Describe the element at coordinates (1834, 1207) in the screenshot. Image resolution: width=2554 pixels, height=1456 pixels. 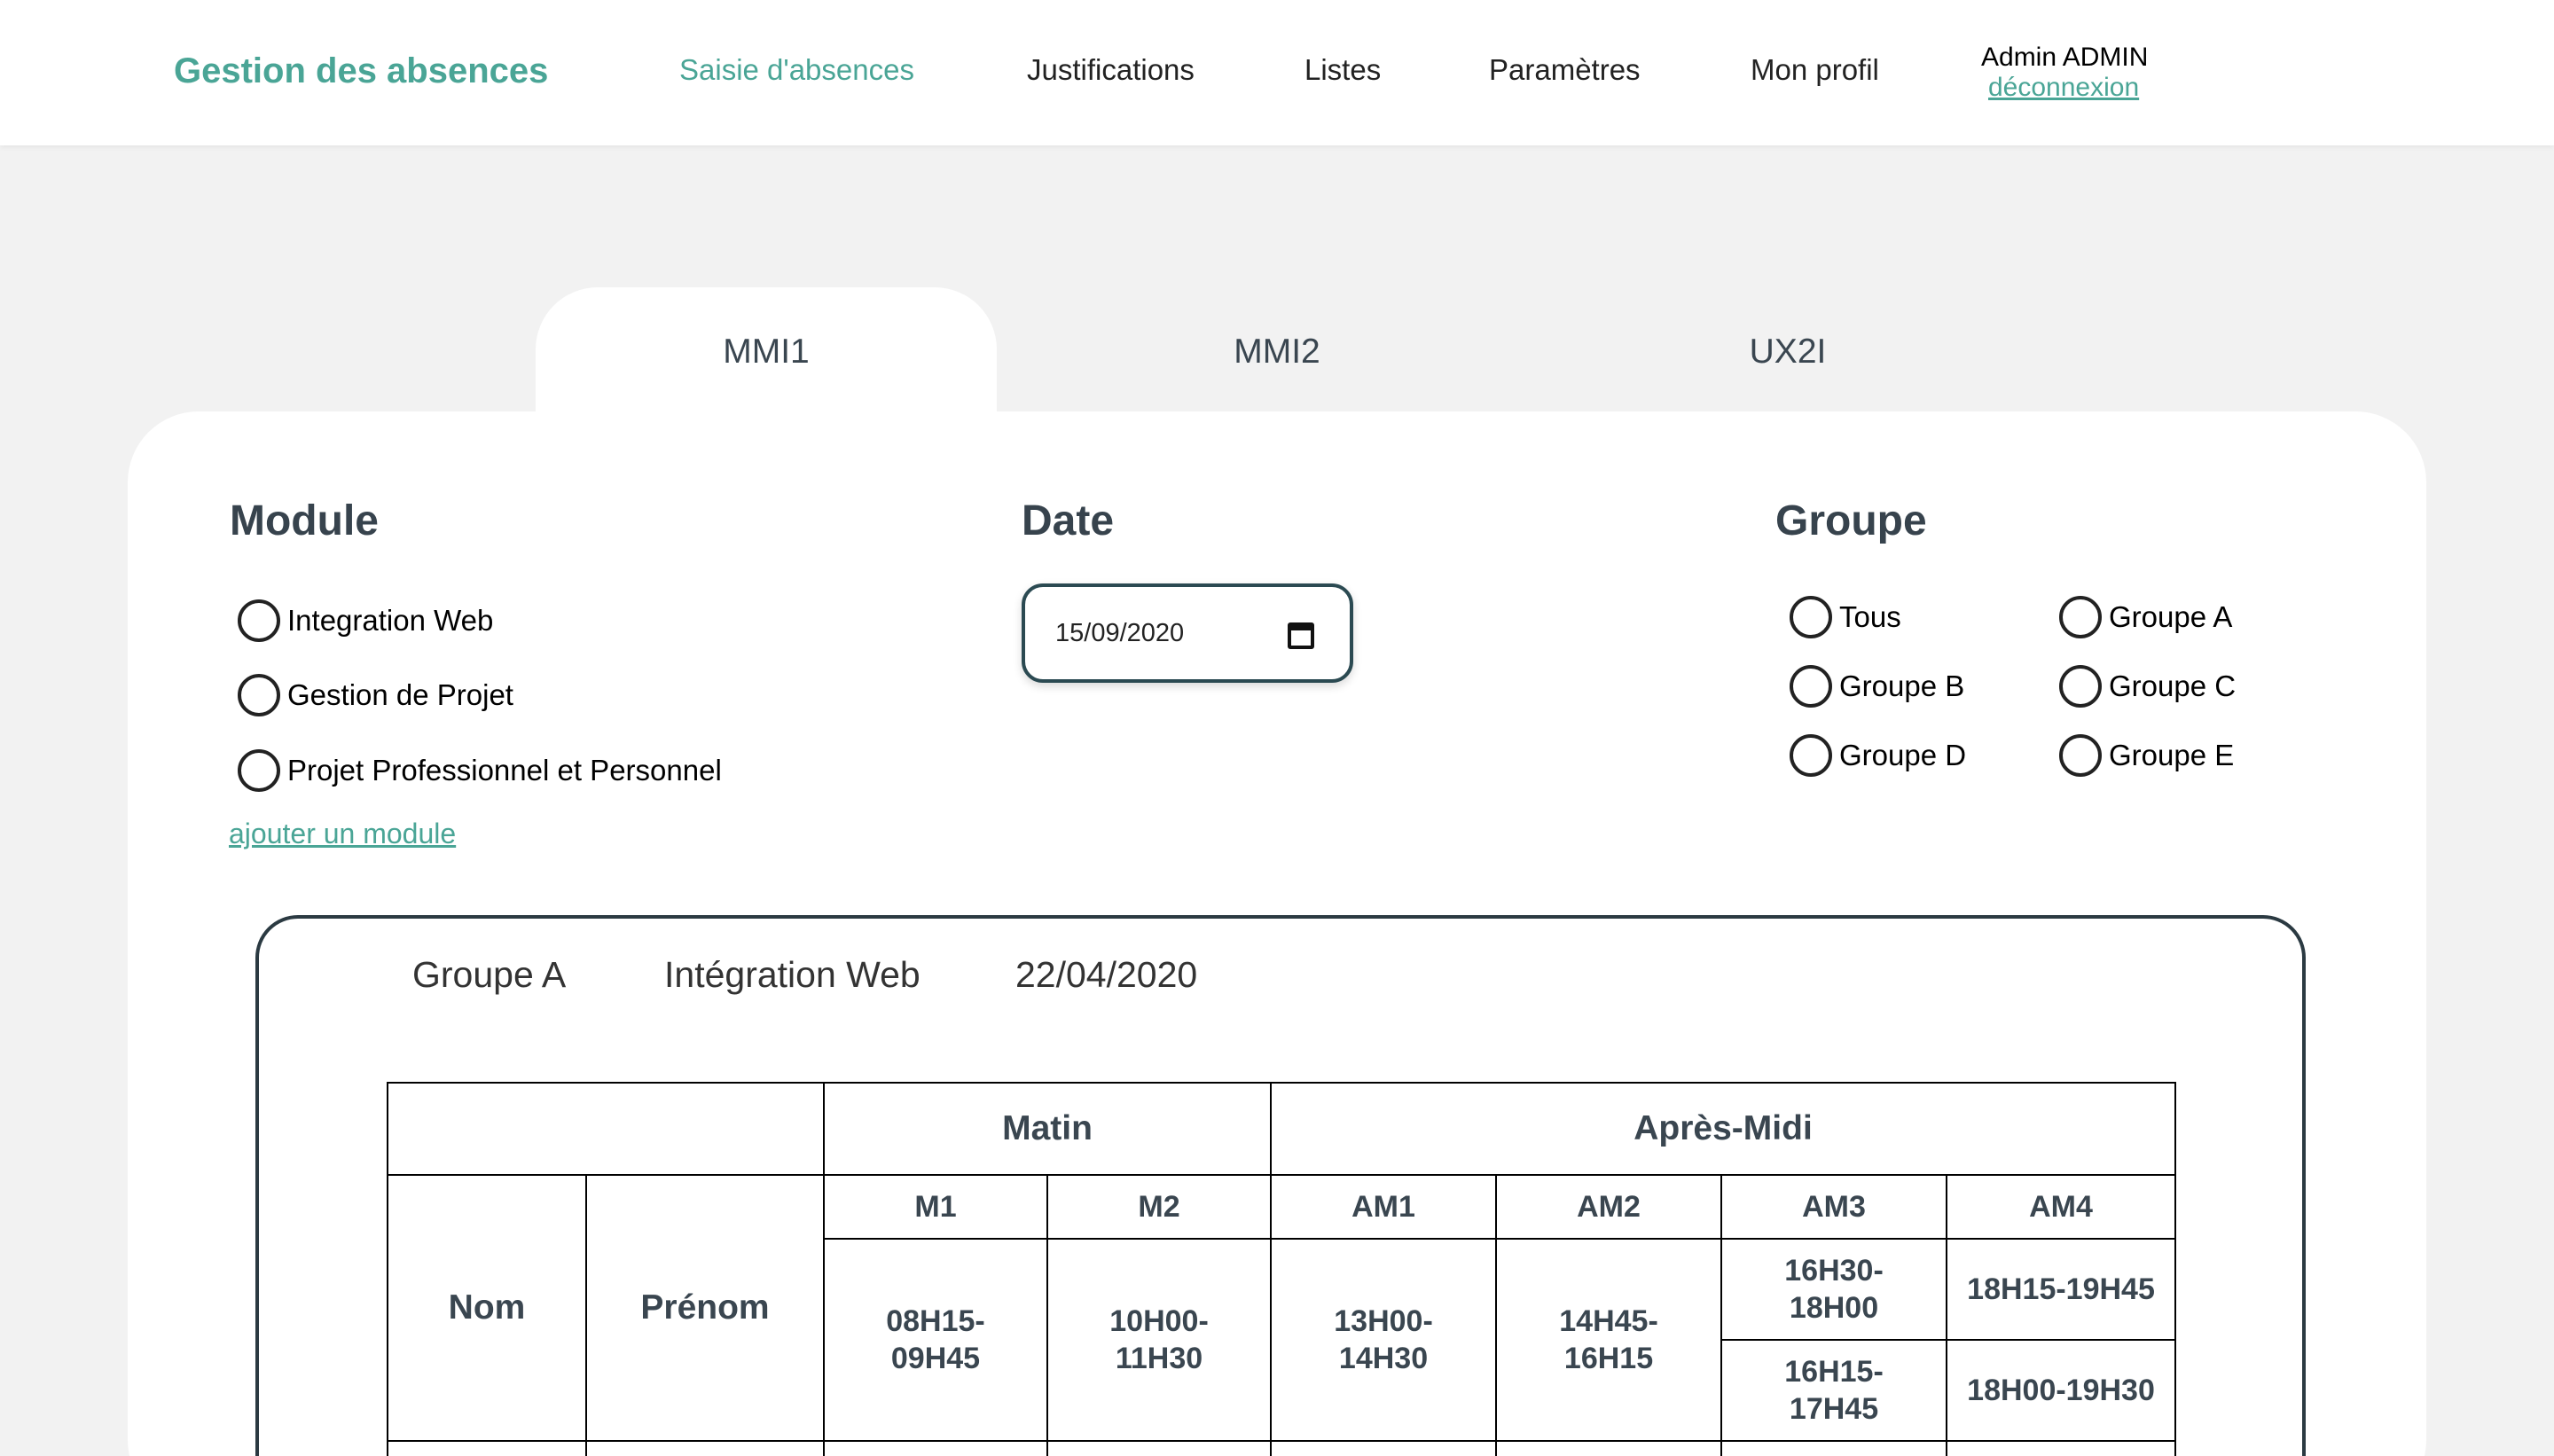
I see `slot-am3: AM3` at that location.